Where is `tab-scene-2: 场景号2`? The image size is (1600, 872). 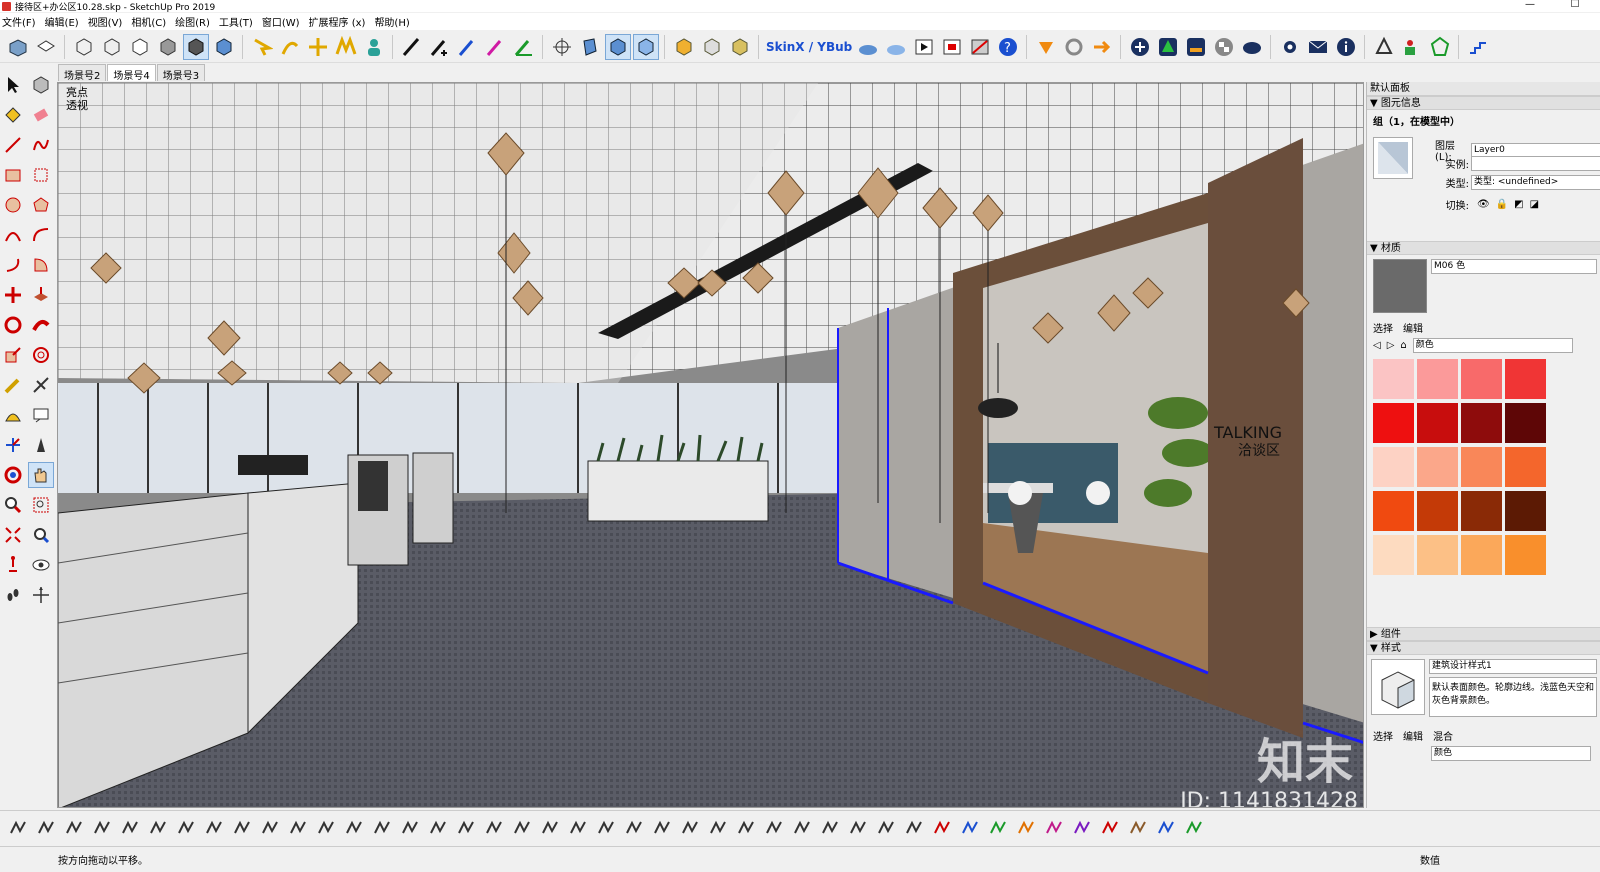 tab-scene-2: 场景号2 is located at coordinates (82, 73).